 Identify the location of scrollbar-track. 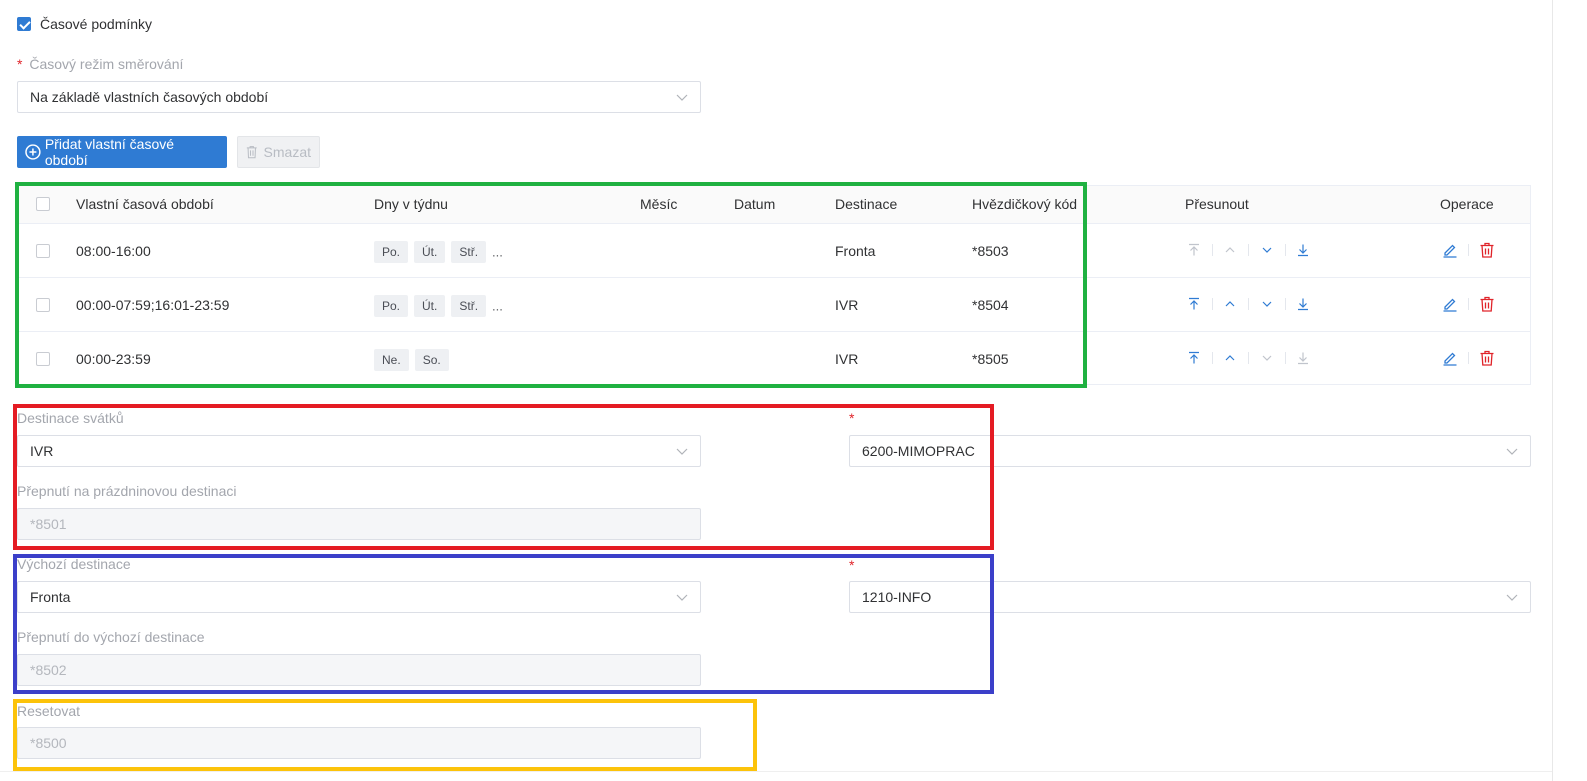
(1552, 390).